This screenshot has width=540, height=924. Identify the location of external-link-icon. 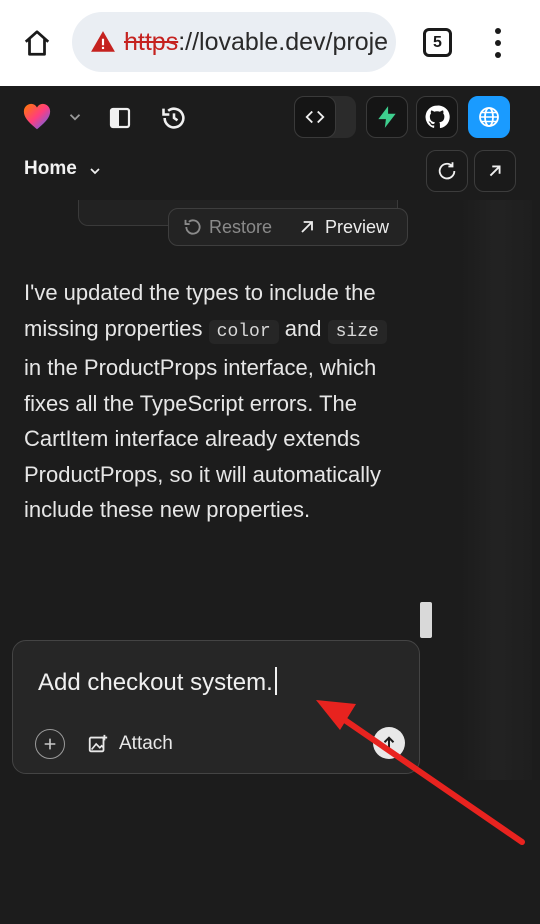
(495, 171).